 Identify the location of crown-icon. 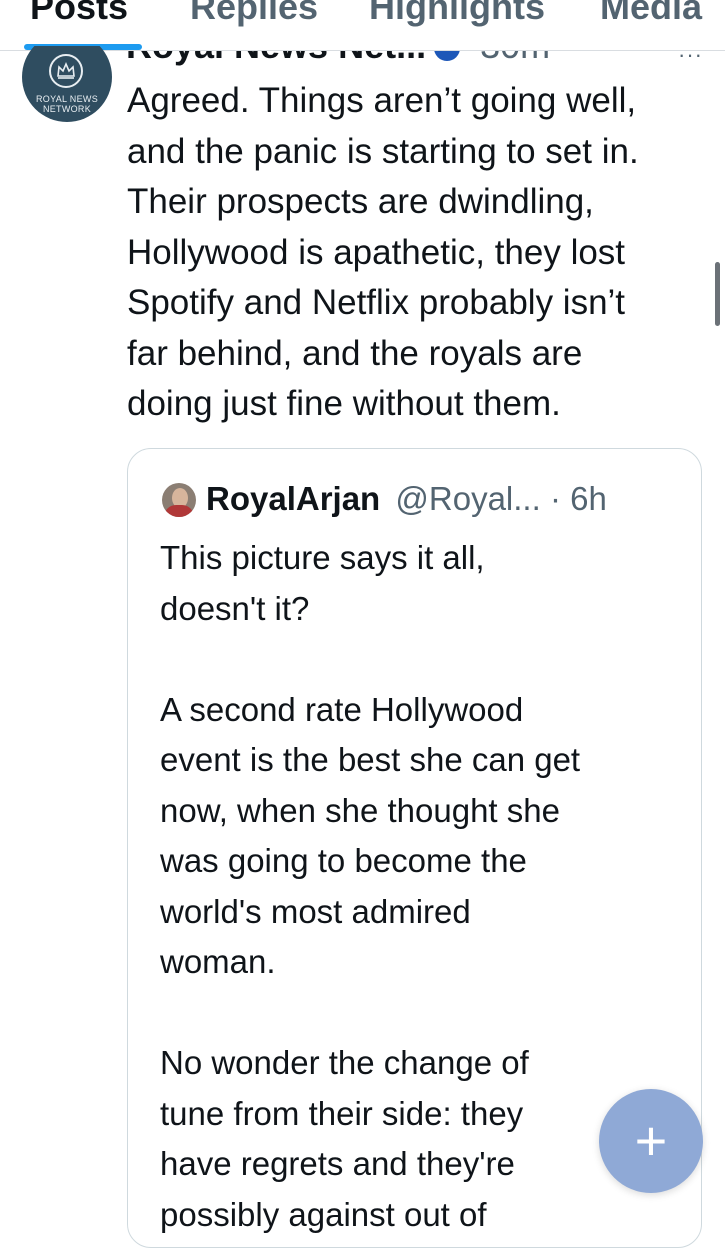
(66, 71).